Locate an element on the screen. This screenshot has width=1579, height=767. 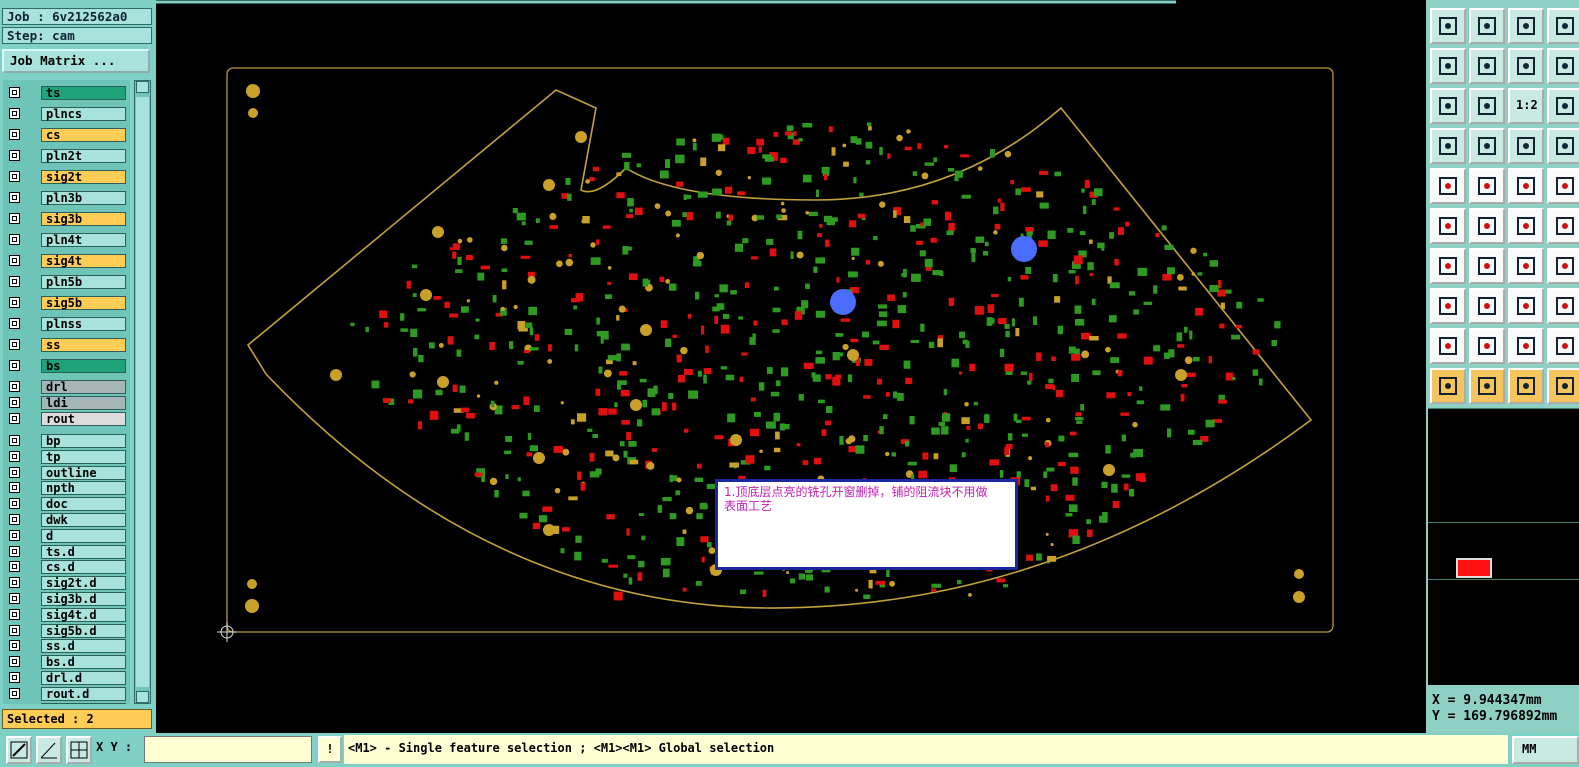
layer-row: doc is located at coordinates (65, 504).